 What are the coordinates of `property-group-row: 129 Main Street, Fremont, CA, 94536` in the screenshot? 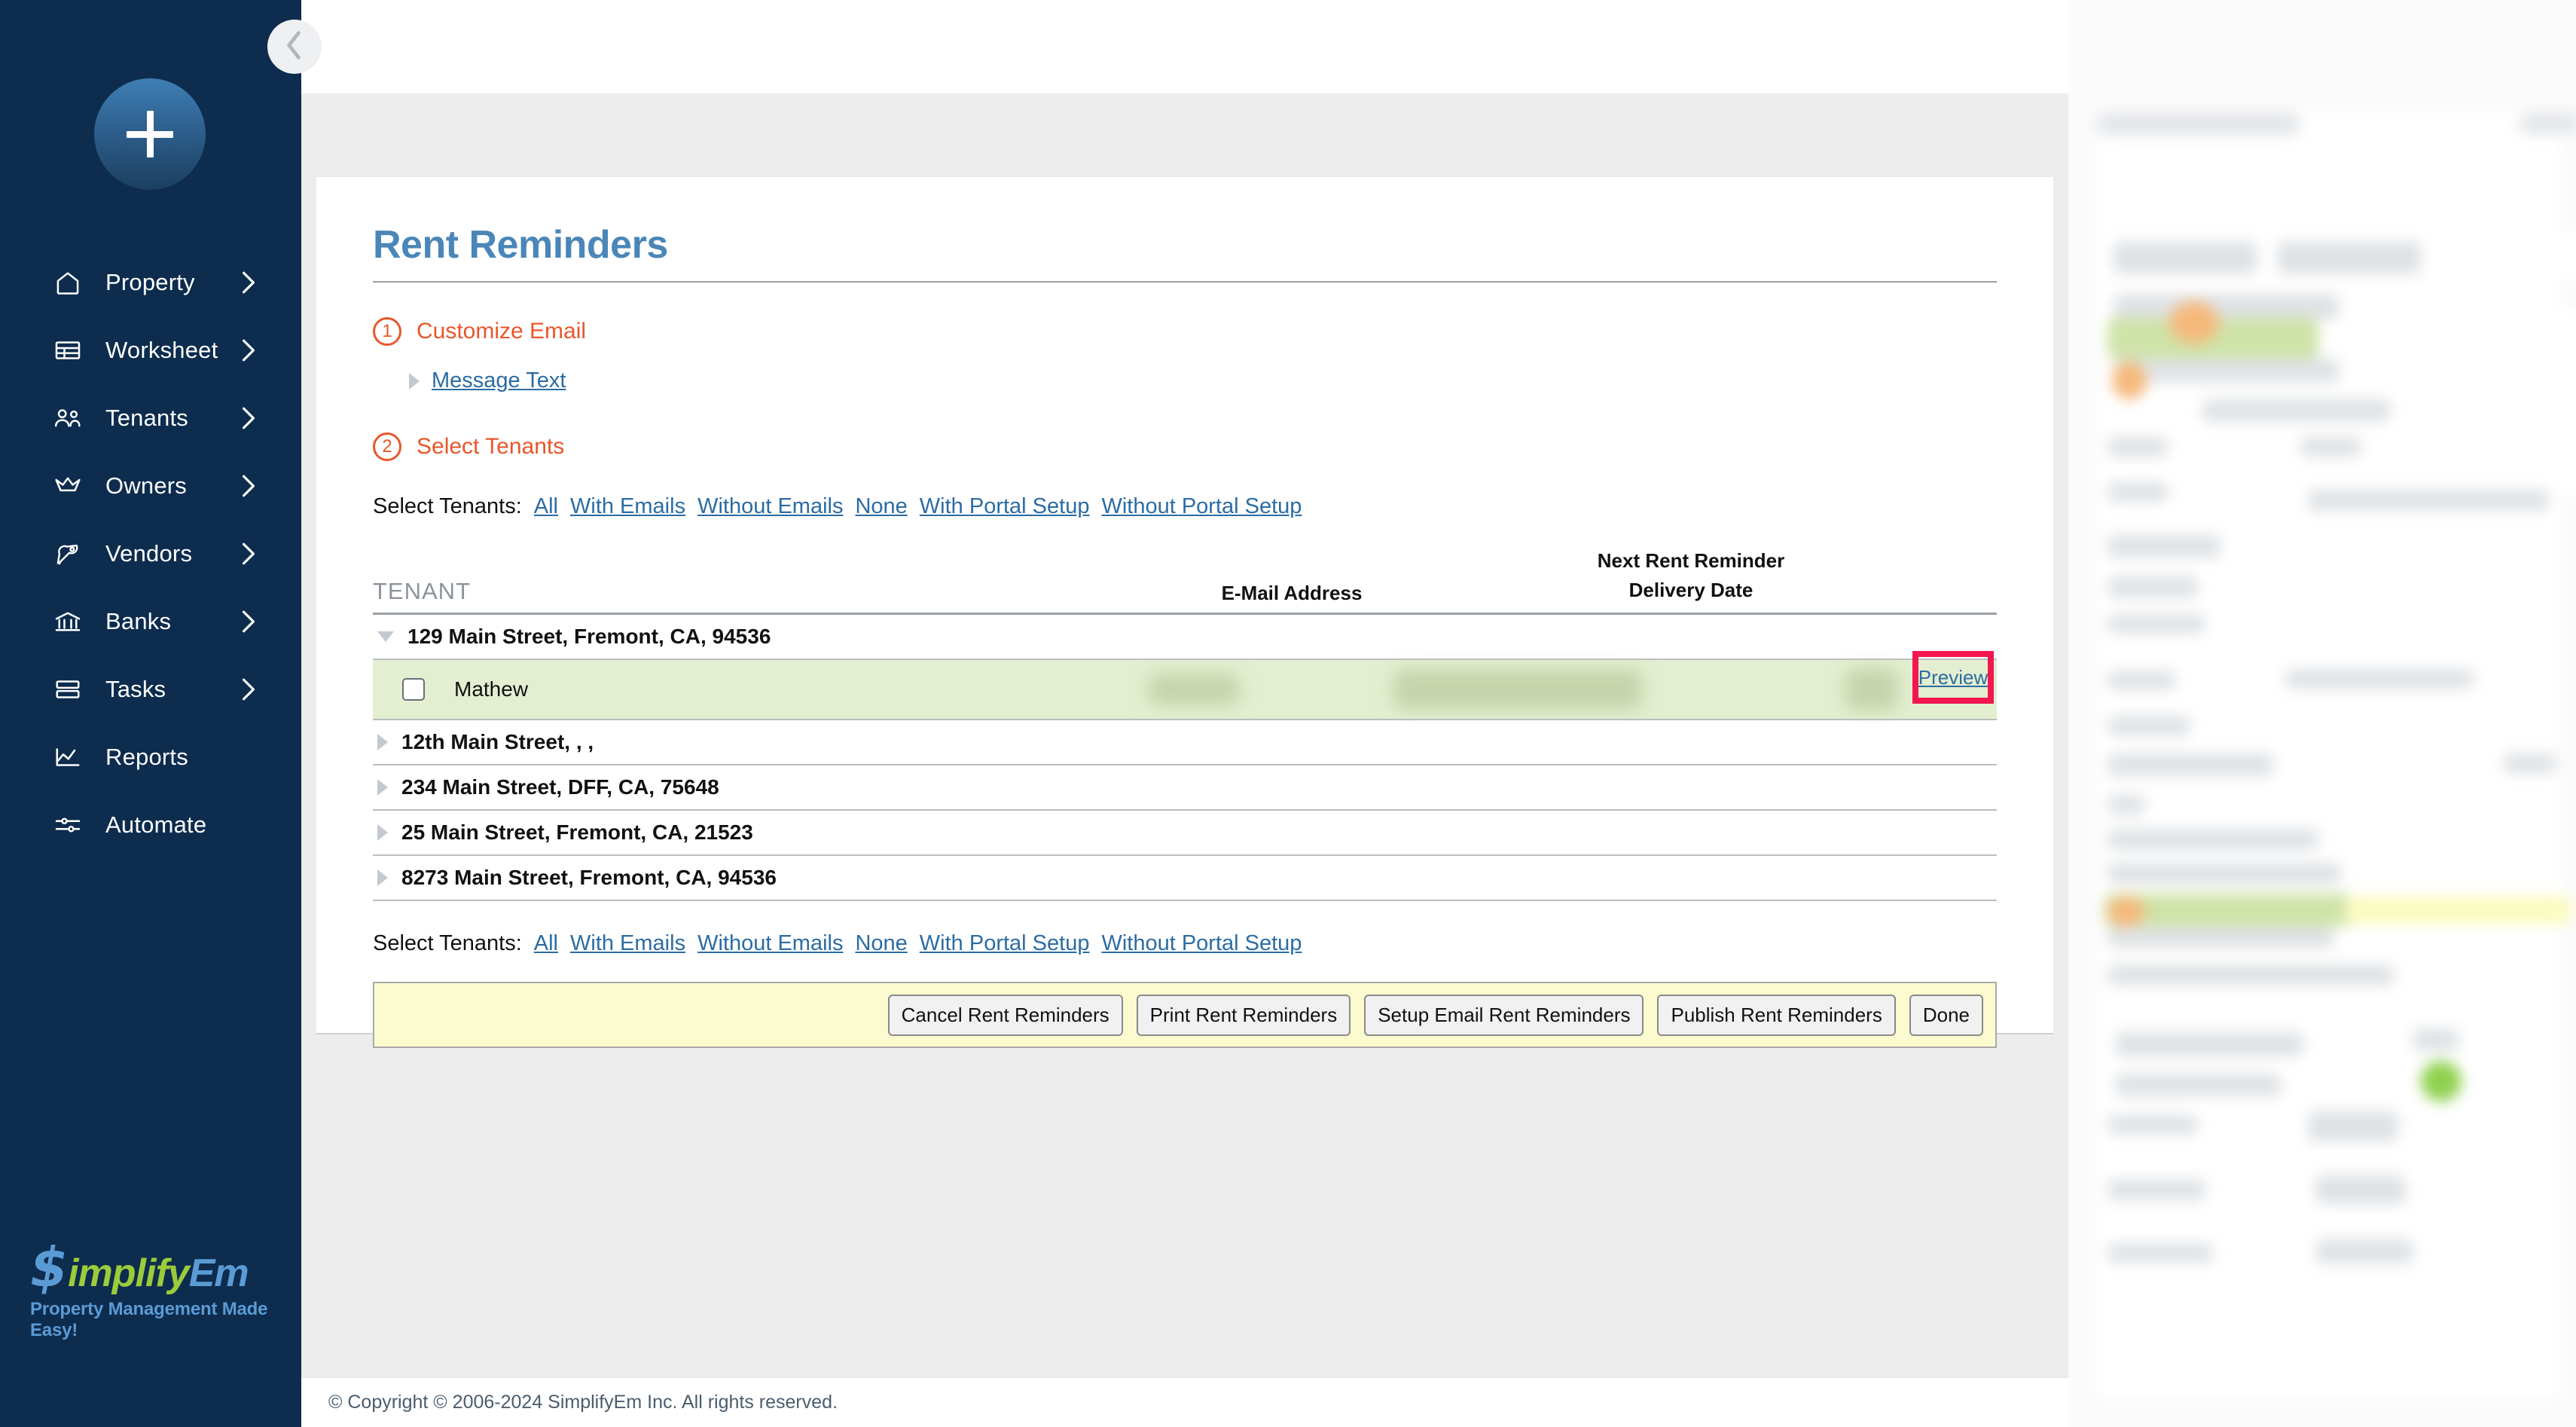 It's located at (1185, 636).